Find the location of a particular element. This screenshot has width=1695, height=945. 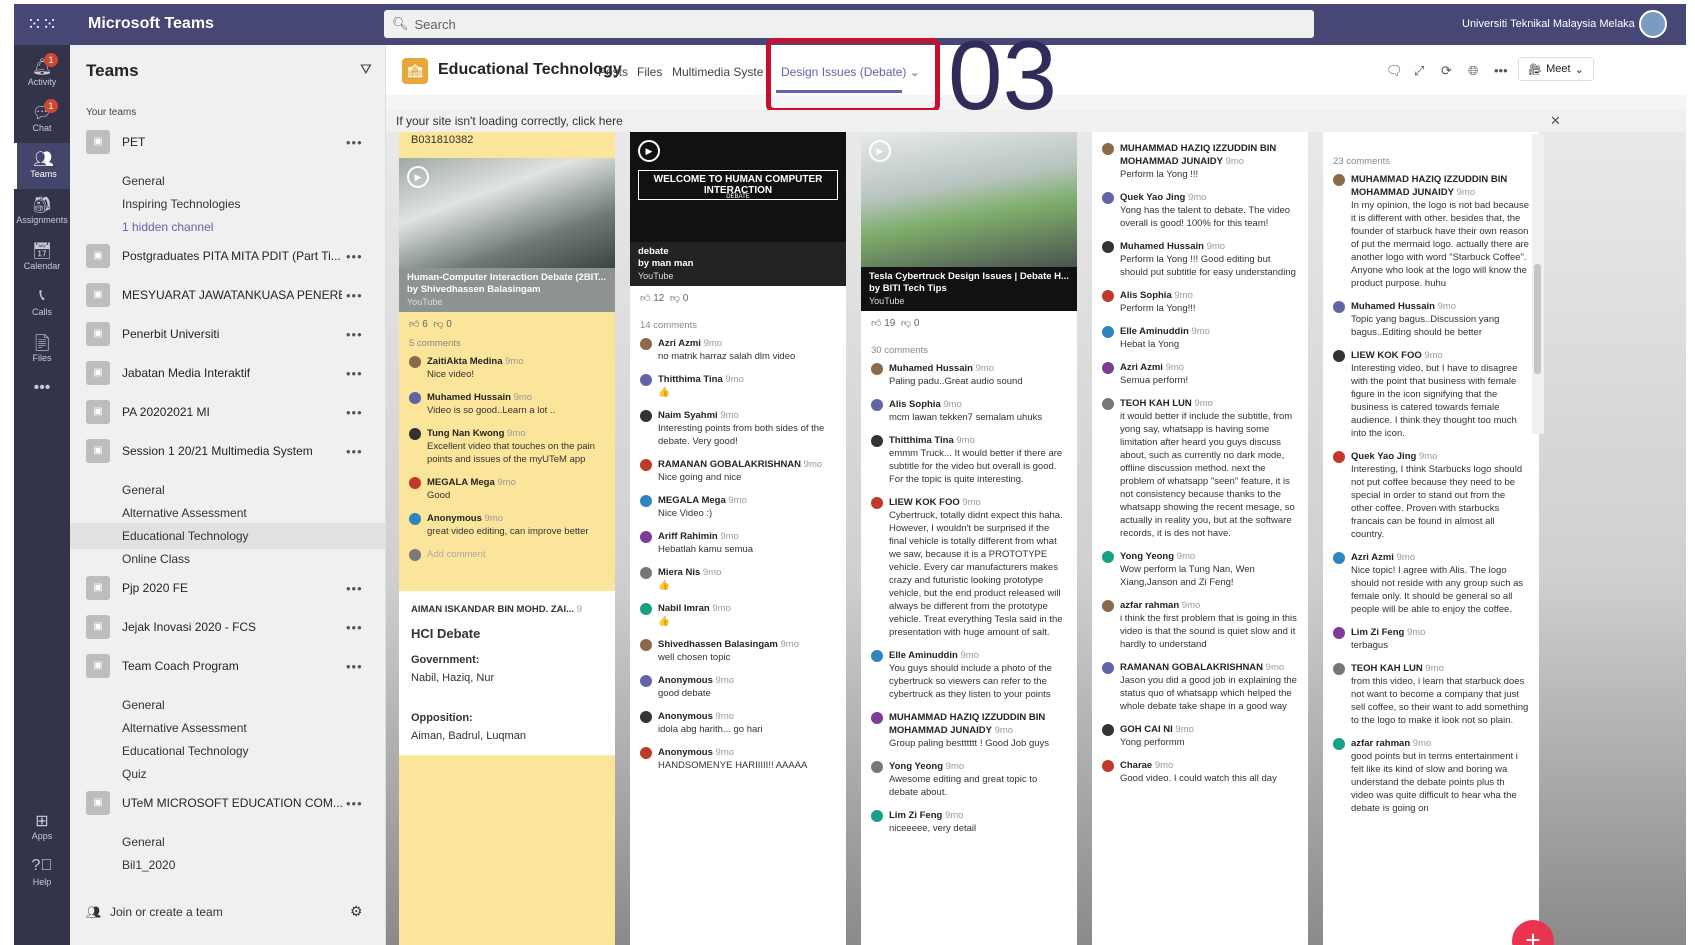

scrollbar-thumb is located at coordinates (1537, 319).